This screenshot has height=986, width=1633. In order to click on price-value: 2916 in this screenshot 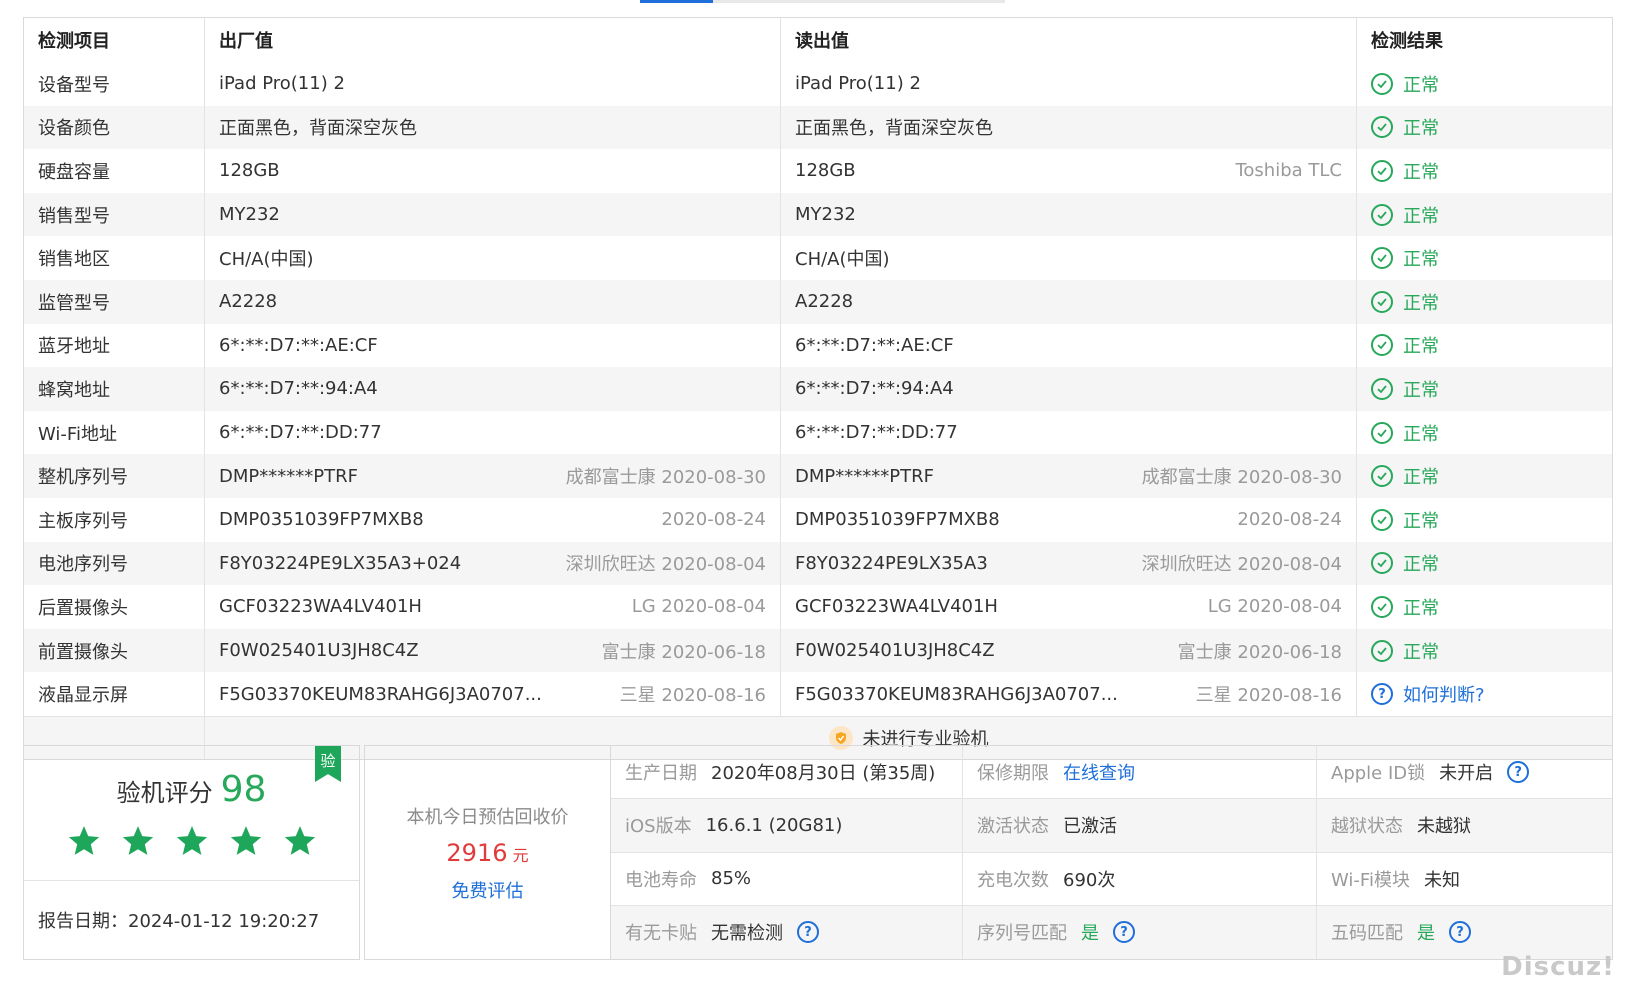, I will do `click(477, 852)`.